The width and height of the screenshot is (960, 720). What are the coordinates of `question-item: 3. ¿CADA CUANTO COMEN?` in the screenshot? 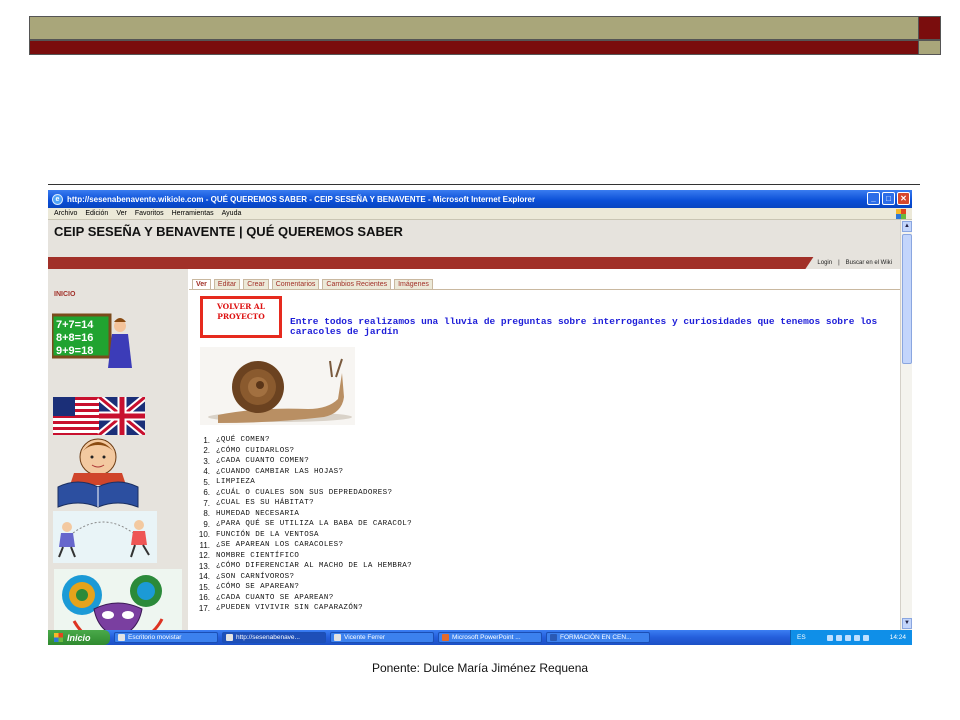 It's located at (304, 461).